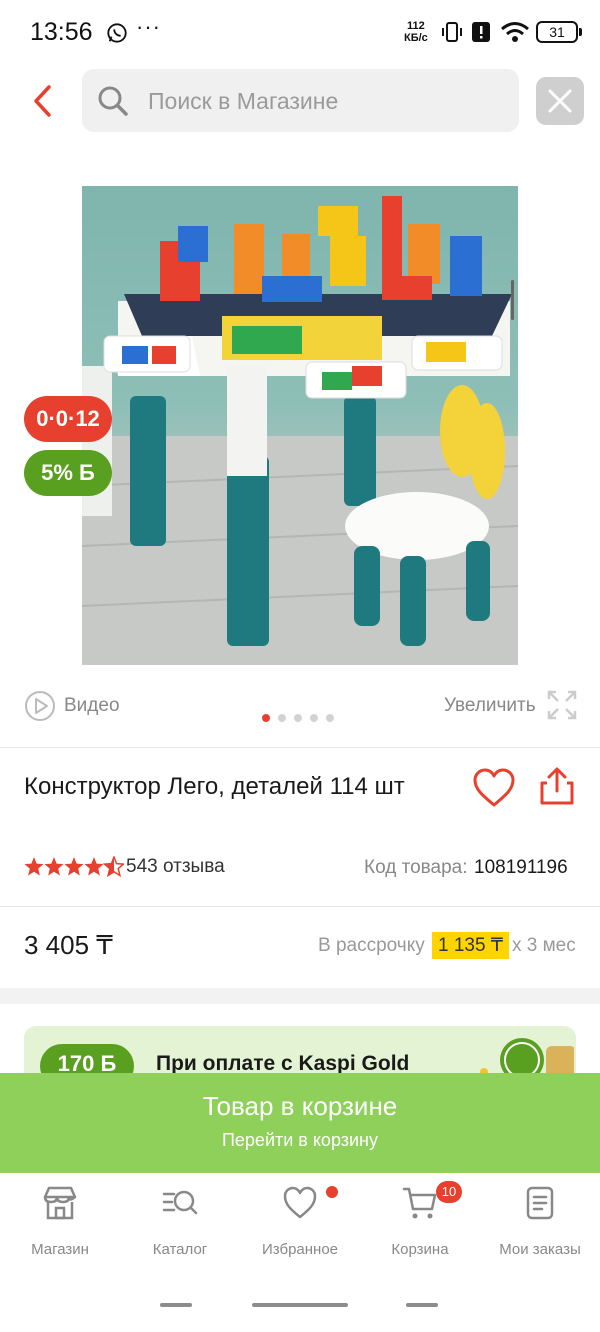 The height and width of the screenshot is (1332, 600). I want to click on installment-amount: 1 135 ₸, so click(470, 945).